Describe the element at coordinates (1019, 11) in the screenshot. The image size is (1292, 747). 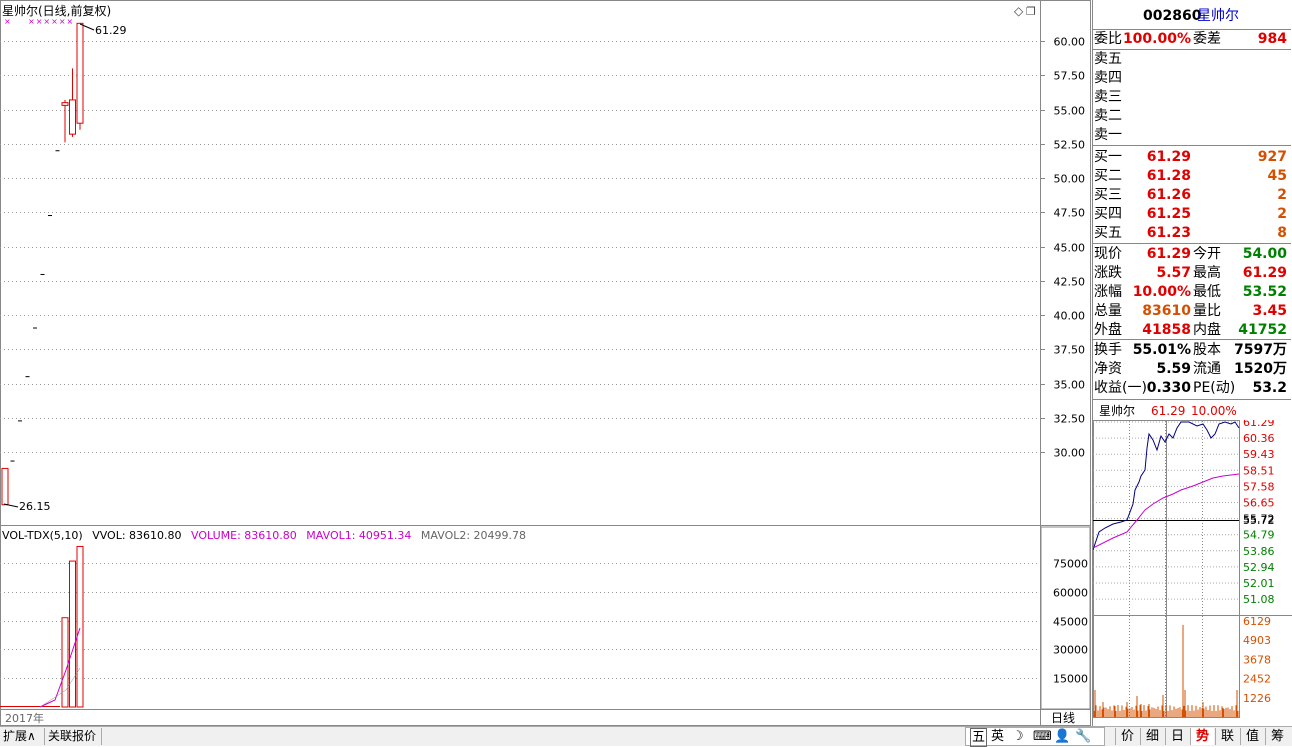
I see `diamond-icon: ◇` at that location.